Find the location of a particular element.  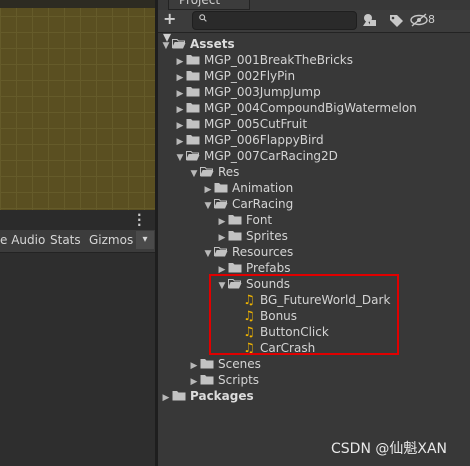

folder-item: ▶ MGP_005CutFruit is located at coordinates (241, 124).